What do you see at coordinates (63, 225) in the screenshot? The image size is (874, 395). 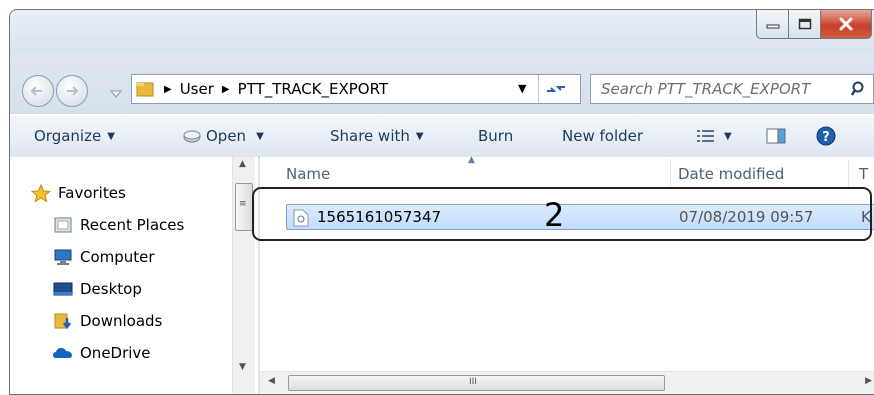 I see `recent-places-icon` at bounding box center [63, 225].